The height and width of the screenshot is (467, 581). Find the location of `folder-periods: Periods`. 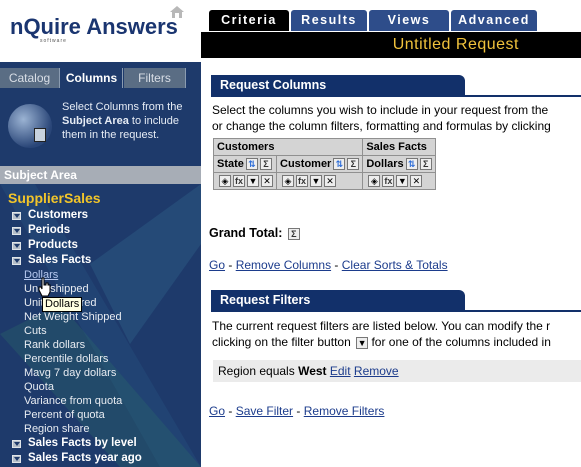

folder-periods: Periods is located at coordinates (106, 230).